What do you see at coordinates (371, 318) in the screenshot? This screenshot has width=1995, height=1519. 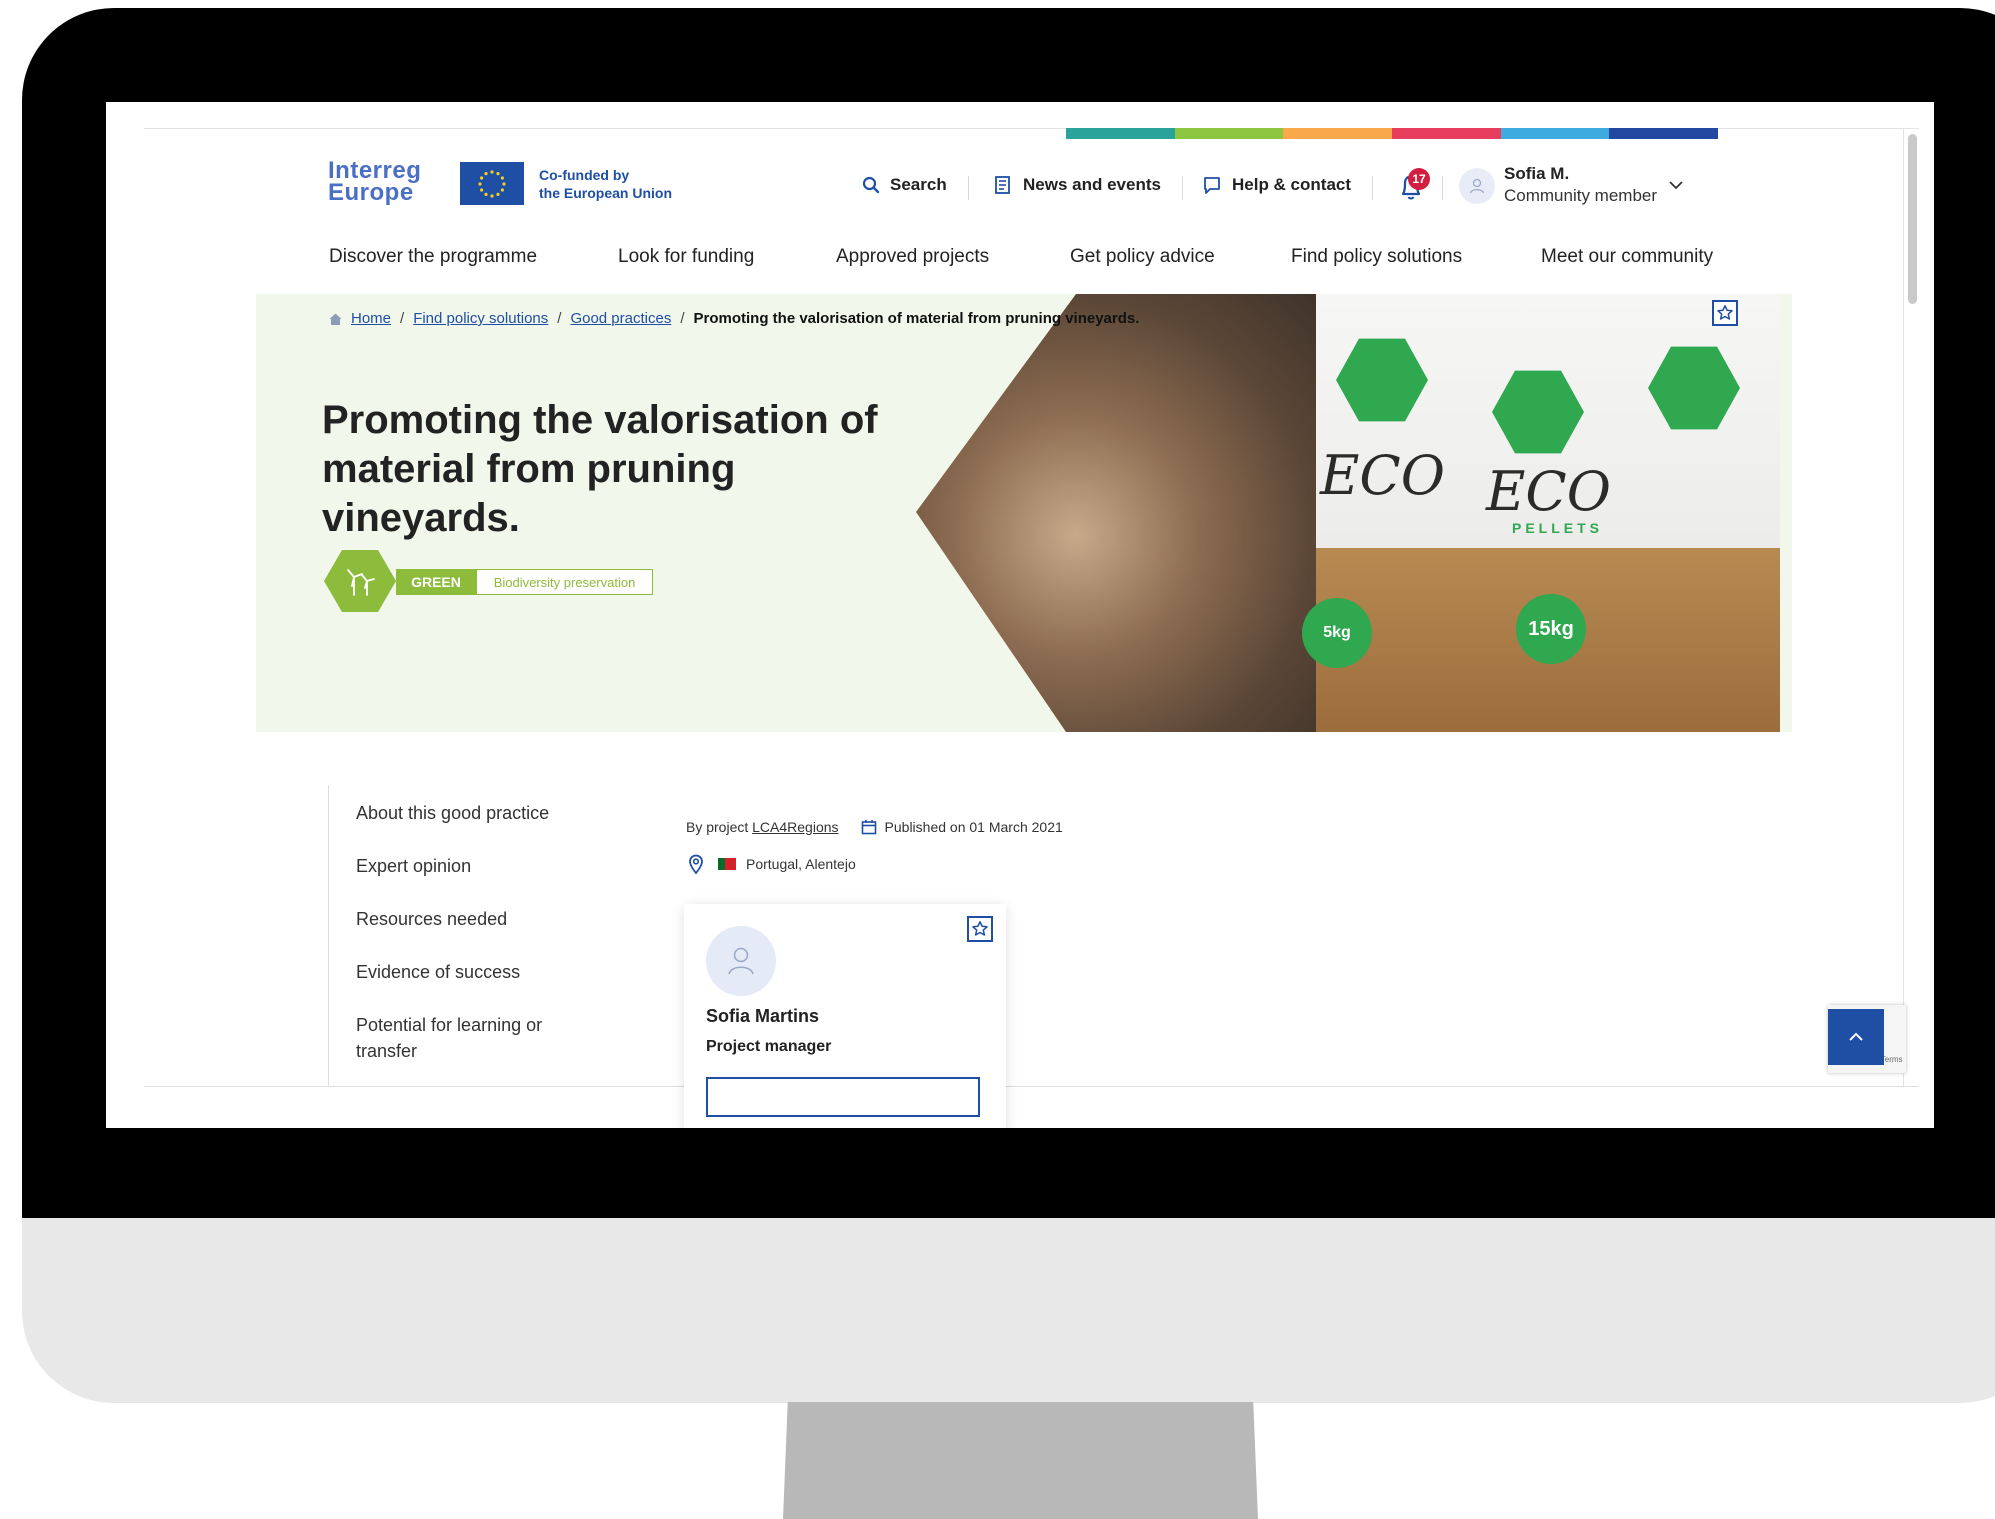 I see `breadcrumb-home-link: Home` at bounding box center [371, 318].